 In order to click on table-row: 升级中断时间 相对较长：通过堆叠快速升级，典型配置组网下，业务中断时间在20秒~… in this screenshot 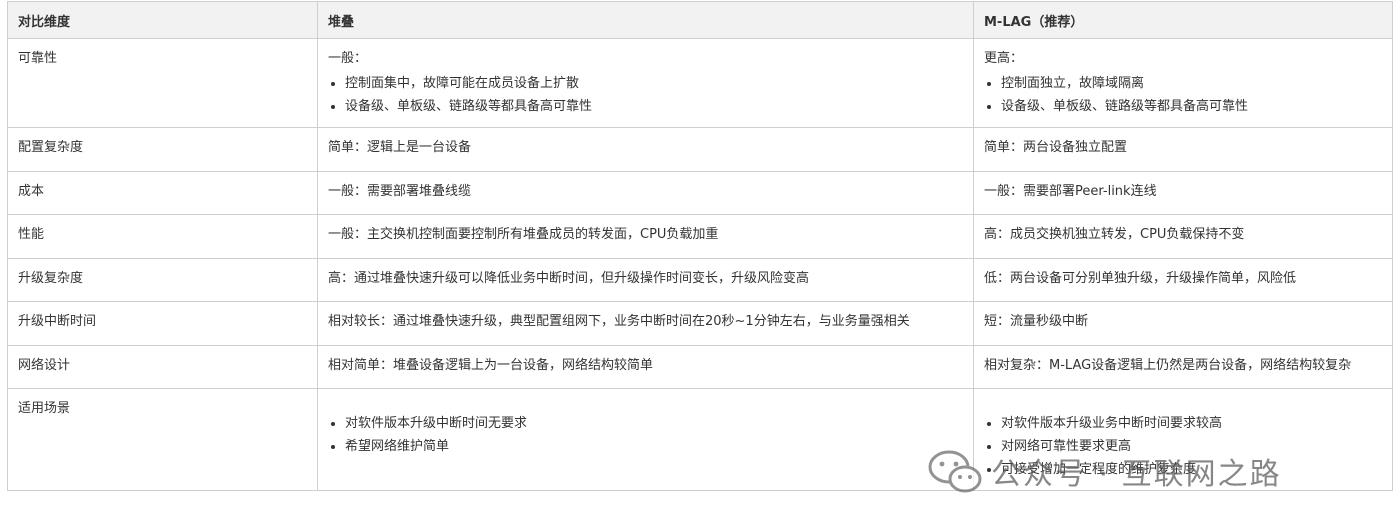, I will do `click(700, 323)`.